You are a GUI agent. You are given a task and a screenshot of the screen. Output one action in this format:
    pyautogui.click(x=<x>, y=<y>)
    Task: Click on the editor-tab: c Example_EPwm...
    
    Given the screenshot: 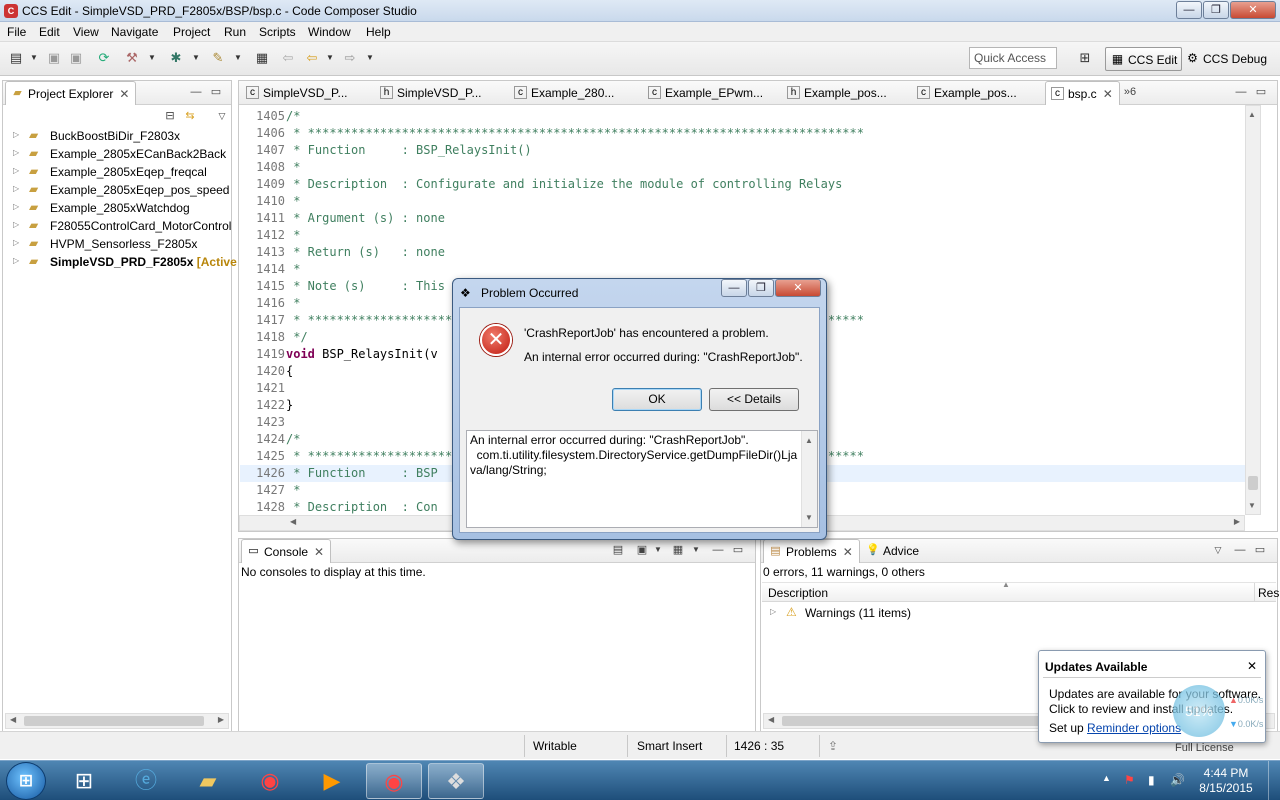 What is the action you would take?
    pyautogui.click(x=706, y=93)
    